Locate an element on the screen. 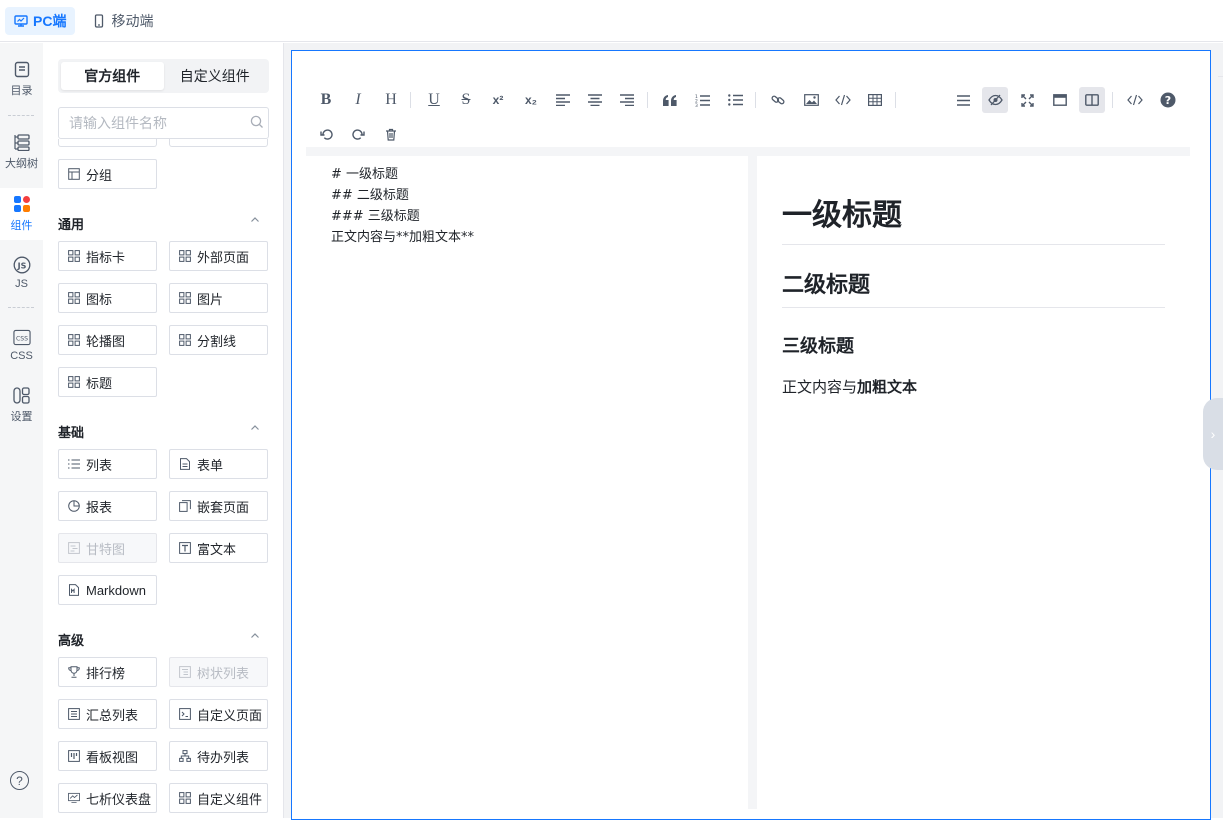 The height and width of the screenshot is (820, 1223). source-line: 正文内容与**加粗文本** is located at coordinates (403, 237).